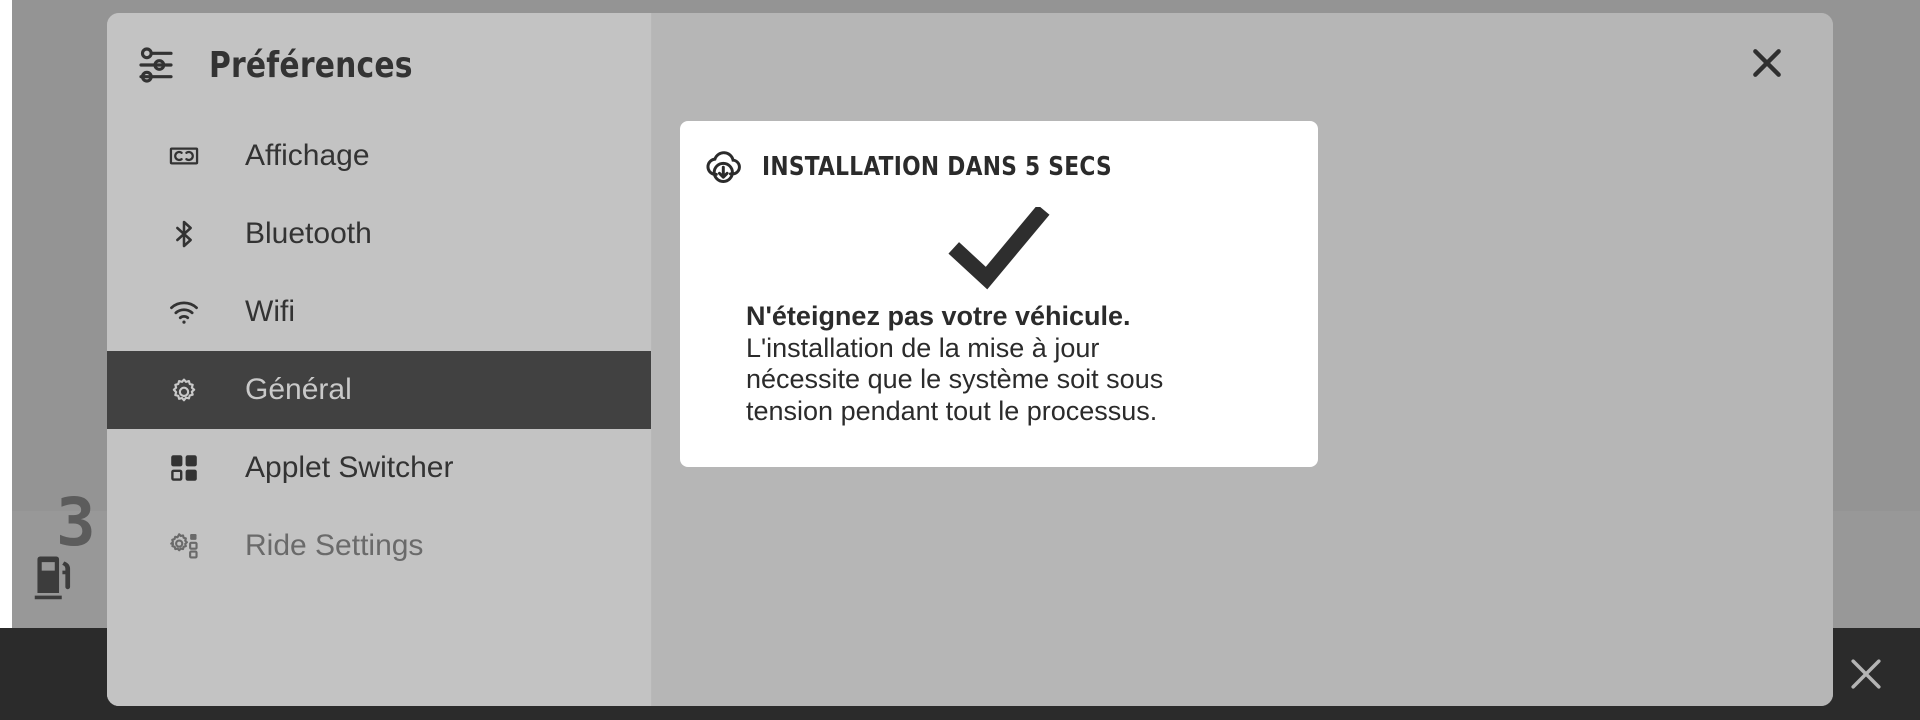 The height and width of the screenshot is (720, 1920). What do you see at coordinates (307, 155) in the screenshot?
I see `sidebar-item-label: Affichage` at bounding box center [307, 155].